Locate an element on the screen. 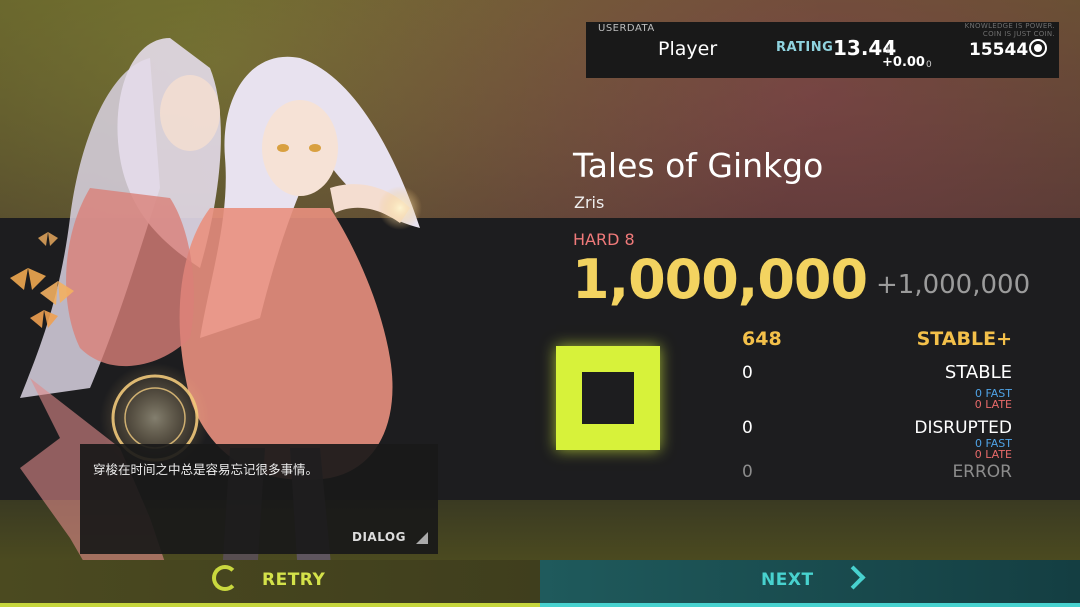 The width and height of the screenshot is (1080, 607). stable-plus-label: STABLE+ is located at coordinates (964, 339).